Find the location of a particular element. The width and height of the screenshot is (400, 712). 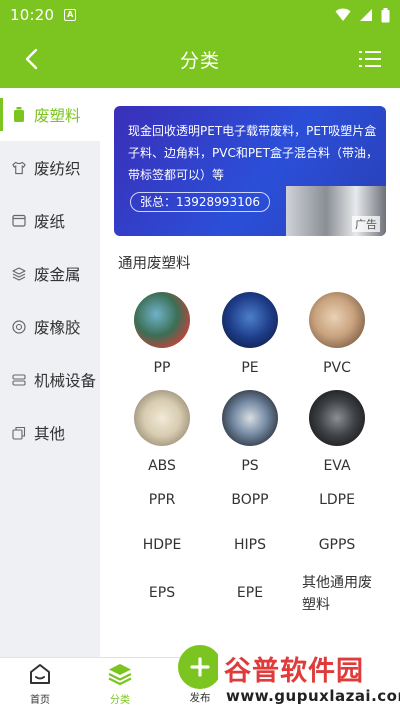

cube-icon is located at coordinates (19, 273).